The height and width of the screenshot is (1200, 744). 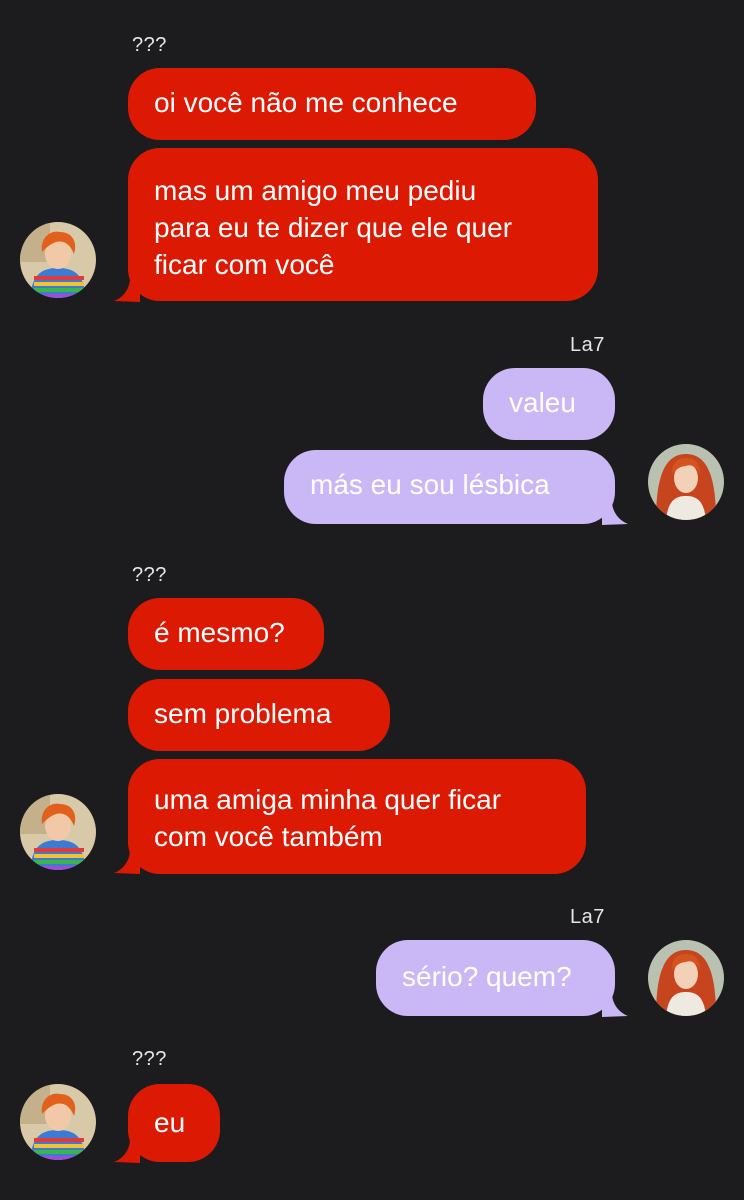 I want to click on message-text: más eu sou lésbica, so click(x=430, y=484).